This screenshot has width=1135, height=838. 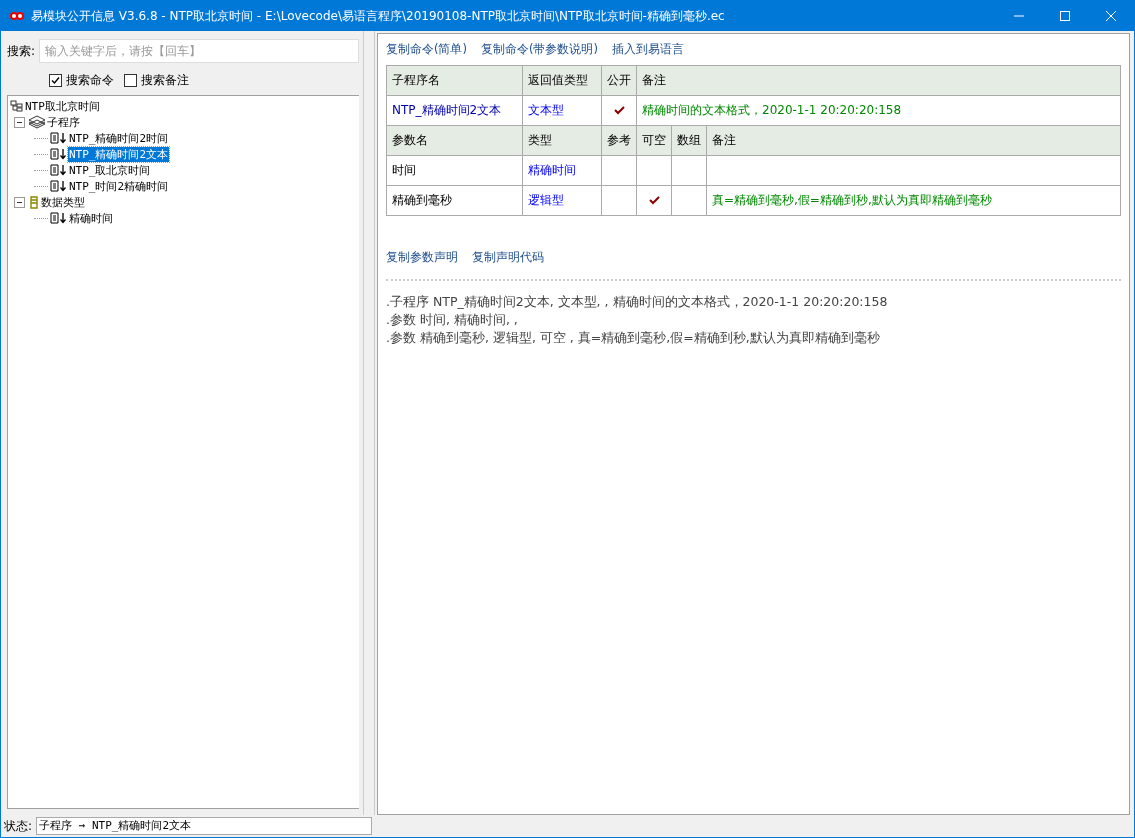 I want to click on status-field: 子程序 → NTP_精确时间2文本, so click(x=204, y=826).